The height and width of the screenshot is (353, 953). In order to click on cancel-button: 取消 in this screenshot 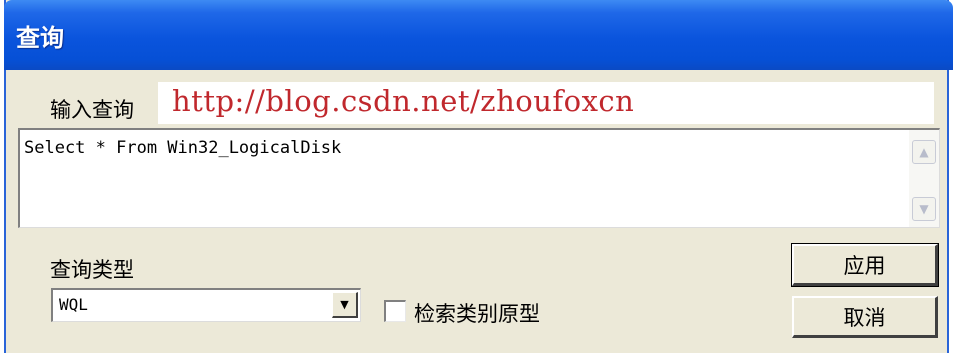, I will do `click(865, 317)`.